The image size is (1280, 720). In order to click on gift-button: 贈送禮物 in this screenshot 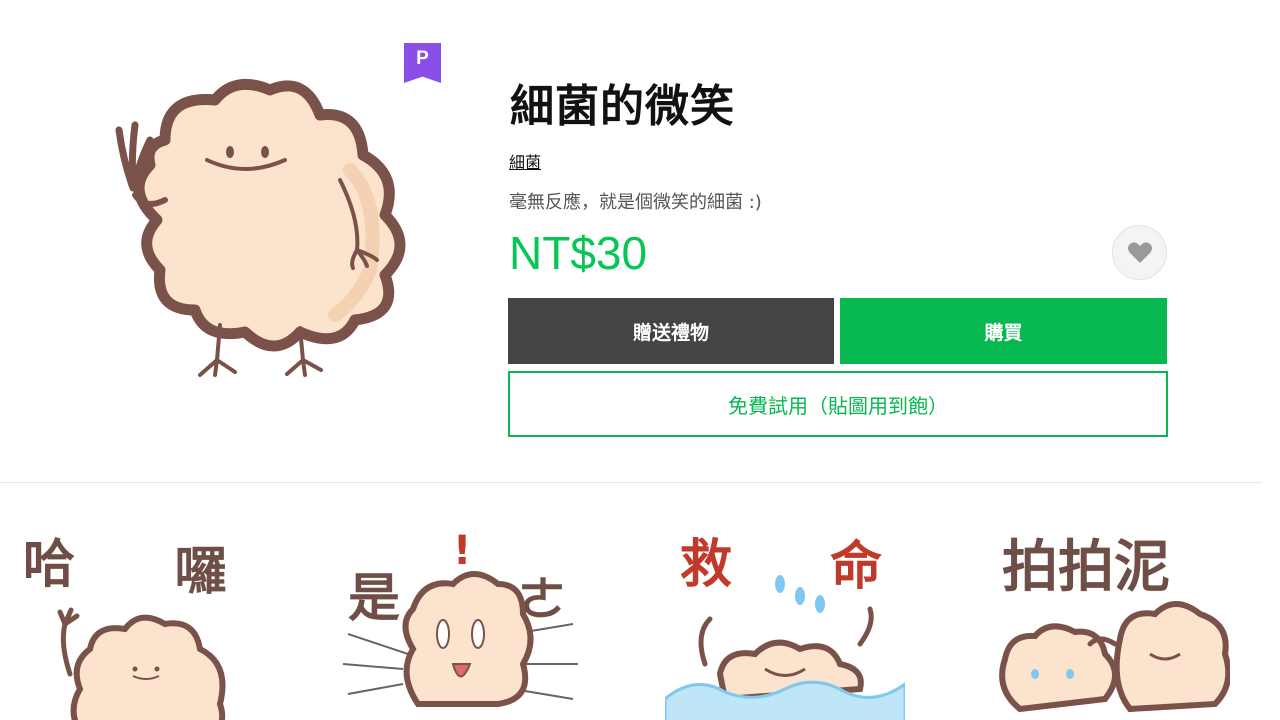, I will do `click(671, 331)`.